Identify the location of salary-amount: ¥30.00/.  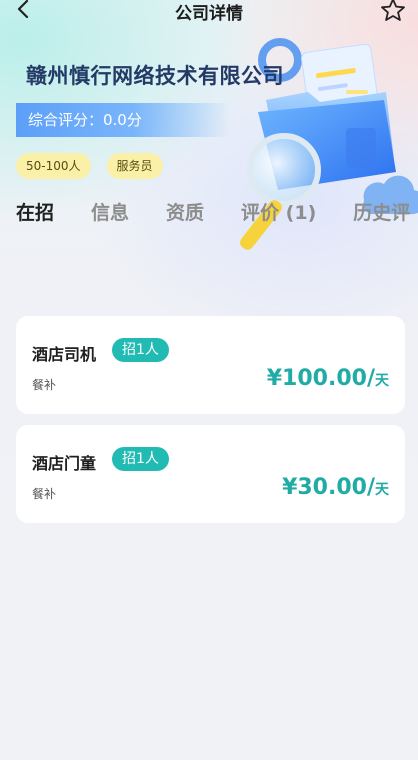
(328, 487).